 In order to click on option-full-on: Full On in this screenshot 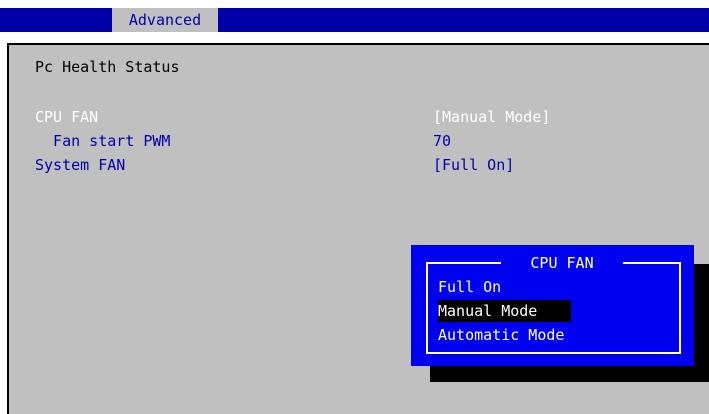, I will do `click(471, 287)`.